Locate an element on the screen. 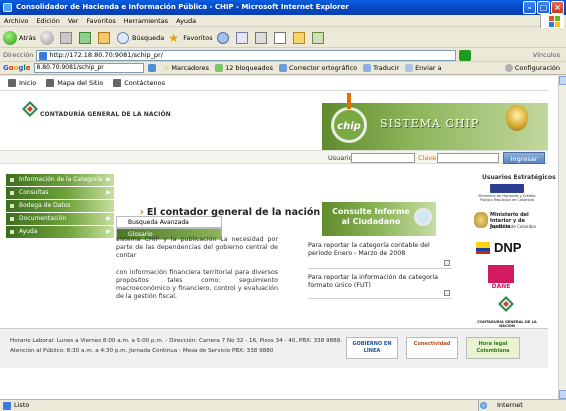 The height and width of the screenshot is (411, 566). minimize-button: – is located at coordinates (529, 7).